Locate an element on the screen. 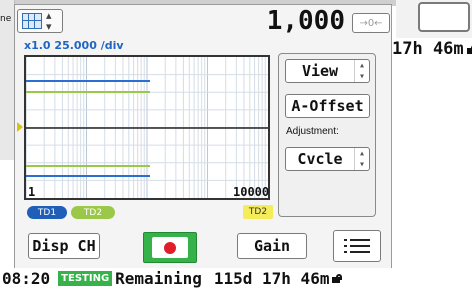 The width and height of the screenshot is (472, 289). trace-td2-tag: TD2 is located at coordinates (93, 212).